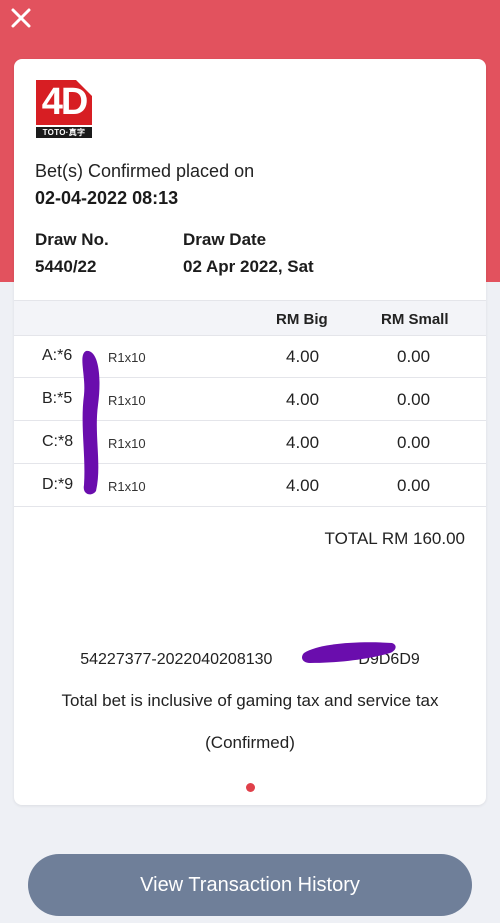  I want to click on ticket-reference: 54227377-2022040208130 D9D6D9, so click(250, 660).